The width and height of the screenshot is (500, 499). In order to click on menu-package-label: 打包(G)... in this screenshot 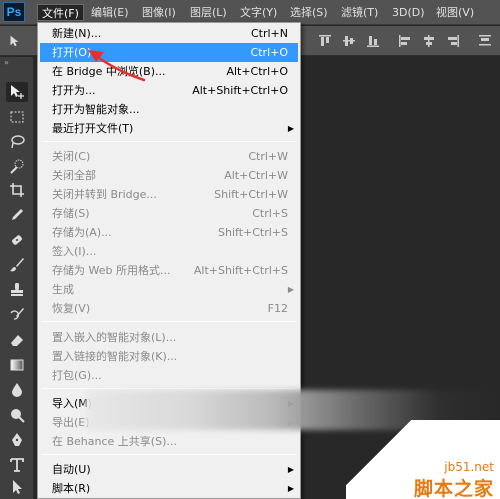, I will do `click(77, 375)`.